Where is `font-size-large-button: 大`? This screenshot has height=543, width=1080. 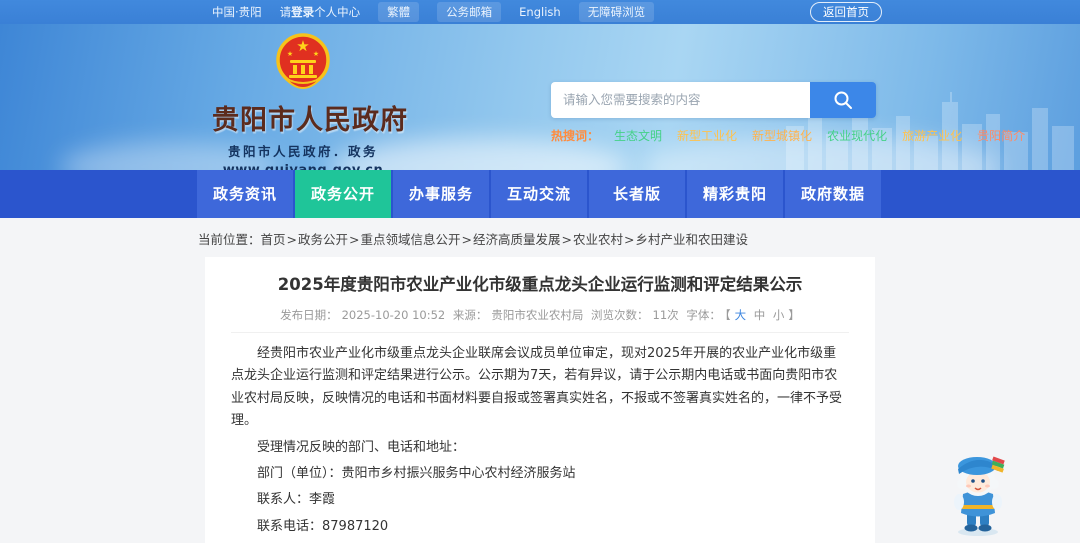 font-size-large-button: 大 is located at coordinates (741, 315).